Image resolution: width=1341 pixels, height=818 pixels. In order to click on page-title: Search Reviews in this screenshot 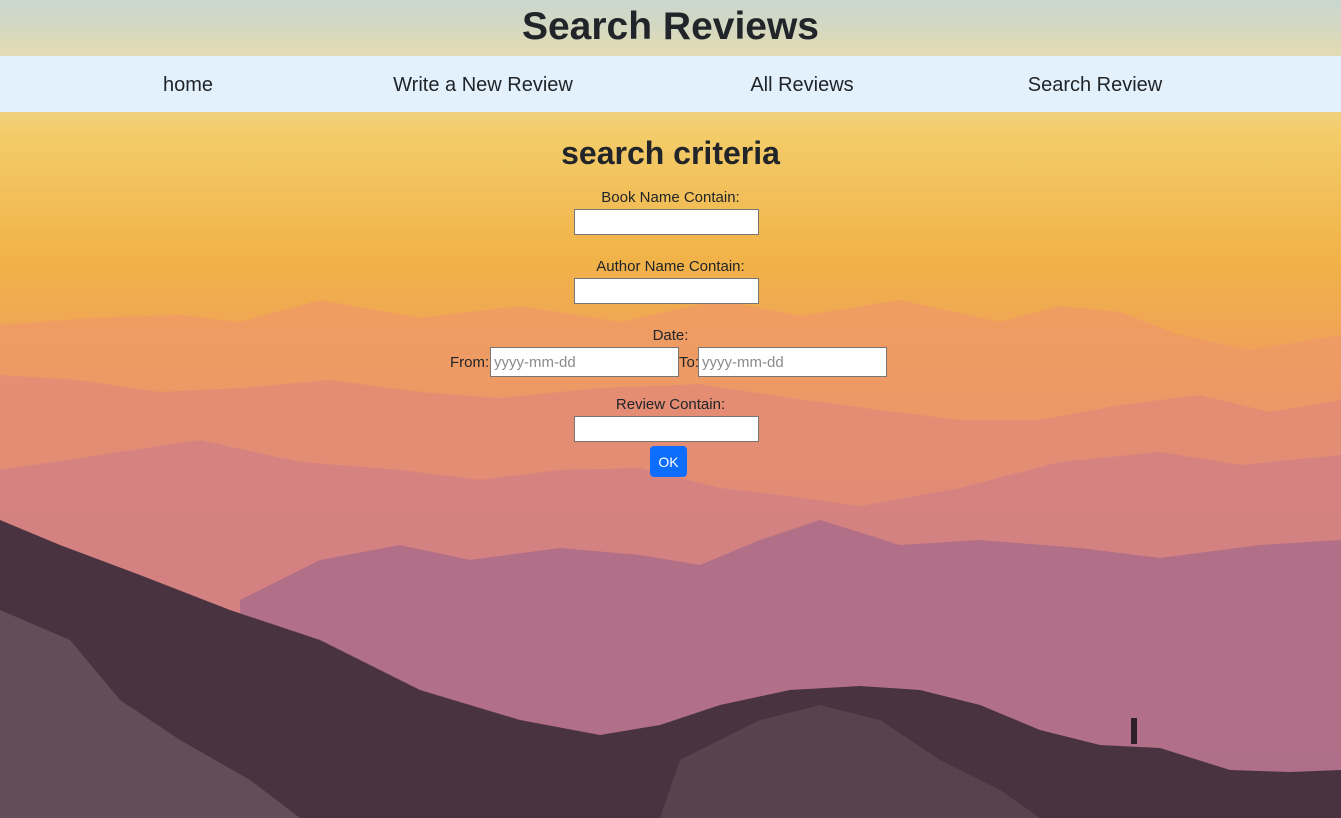, I will do `click(670, 26)`.